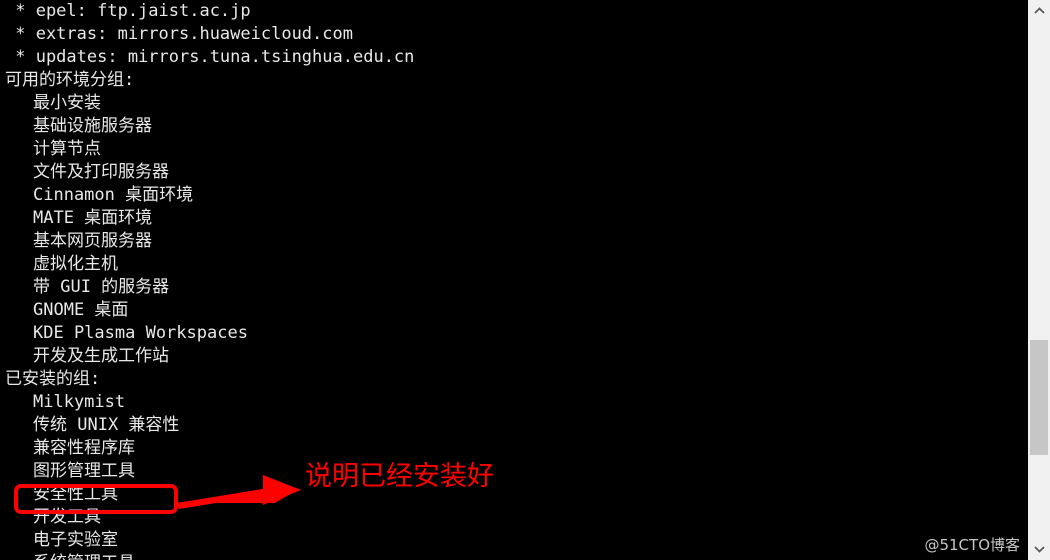  What do you see at coordinates (1039, 397) in the screenshot?
I see `scrollbar-thumb` at bounding box center [1039, 397].